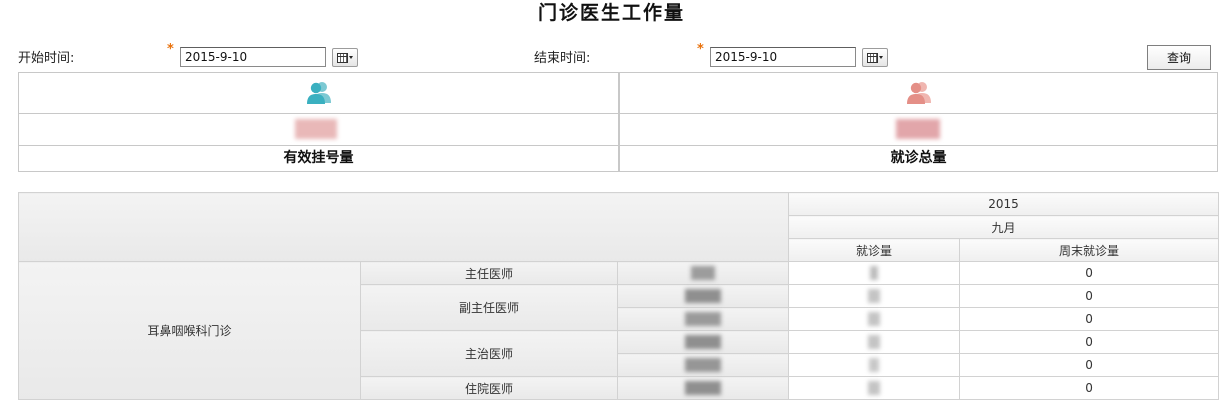 The height and width of the screenshot is (404, 1223). Describe the element at coordinates (253, 57) in the screenshot. I see `start-date-input` at that location.